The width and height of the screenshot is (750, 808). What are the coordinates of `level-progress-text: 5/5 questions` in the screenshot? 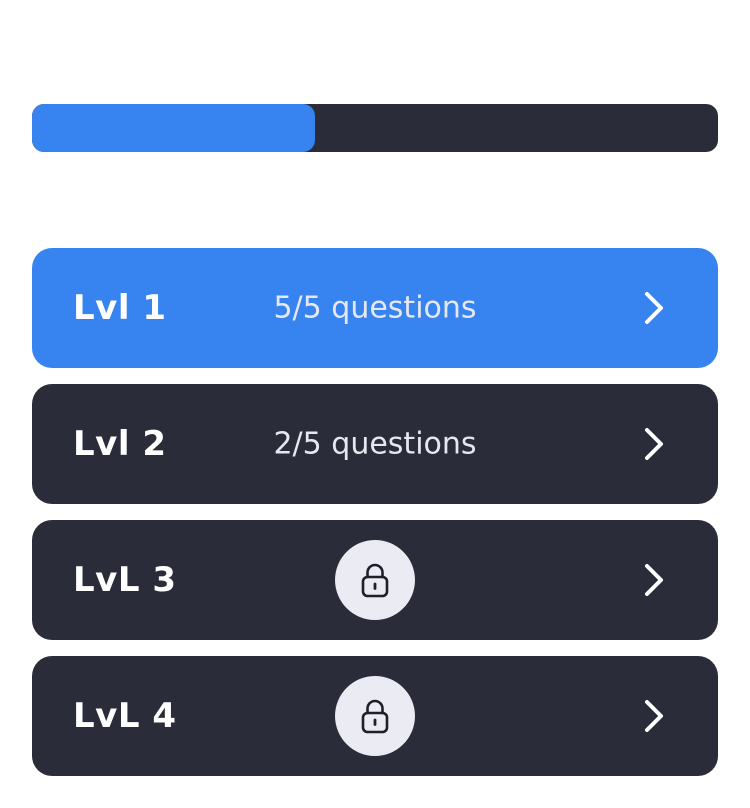 It's located at (375, 308).